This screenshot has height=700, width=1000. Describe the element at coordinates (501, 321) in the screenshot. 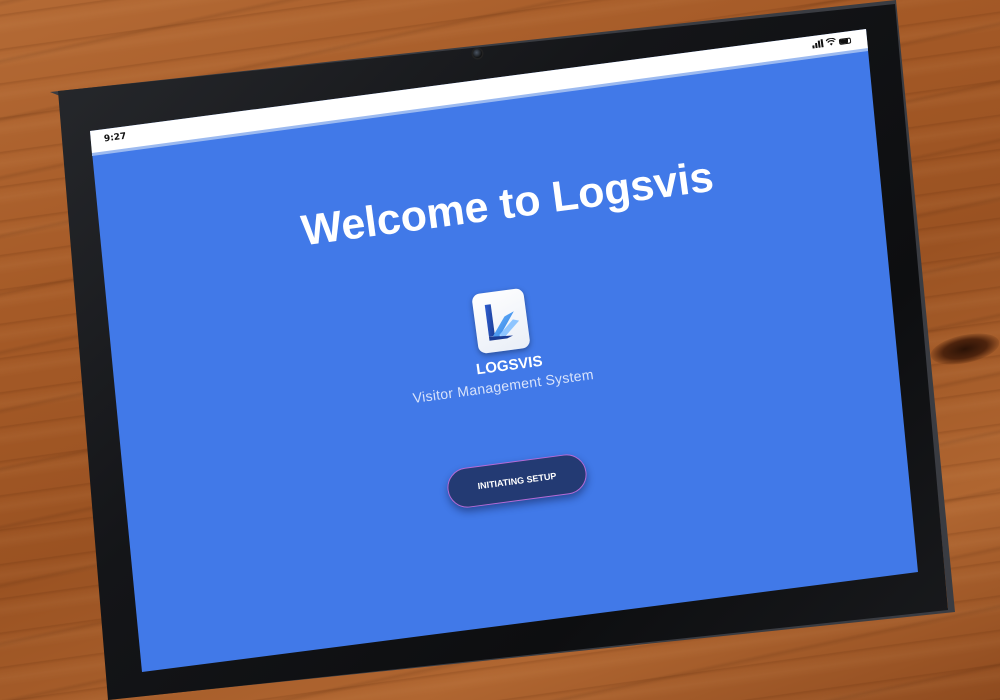

I see `logsvis-logo-icon` at that location.